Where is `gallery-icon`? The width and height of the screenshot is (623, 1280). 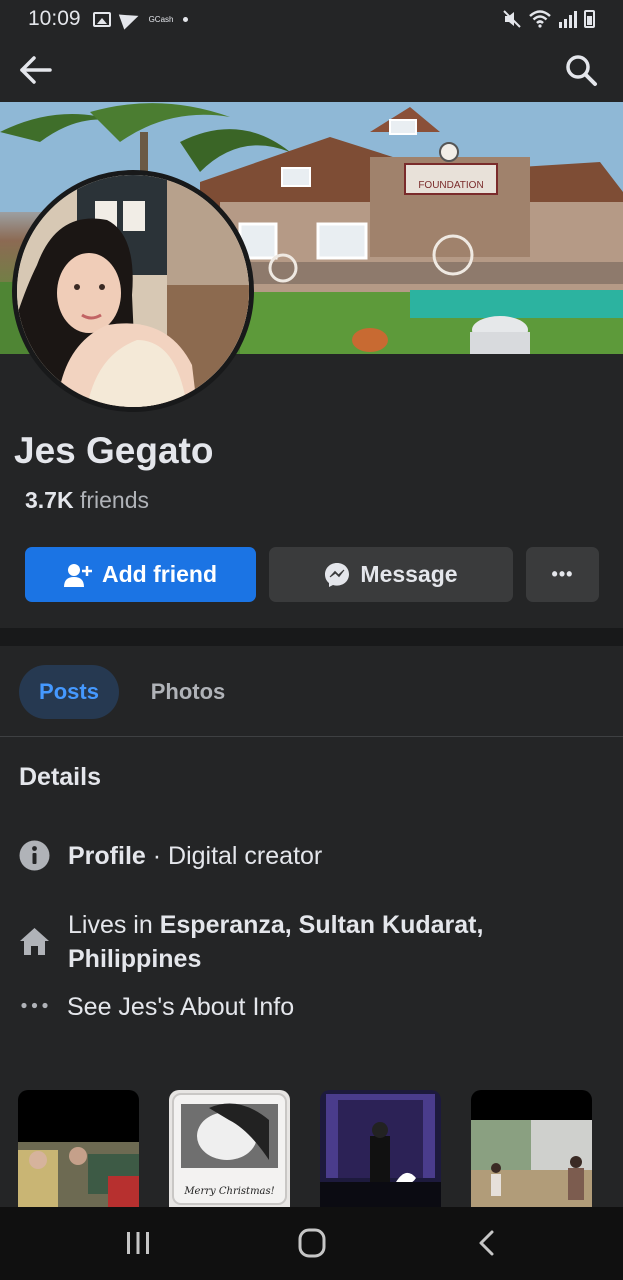 gallery-icon is located at coordinates (101, 19).